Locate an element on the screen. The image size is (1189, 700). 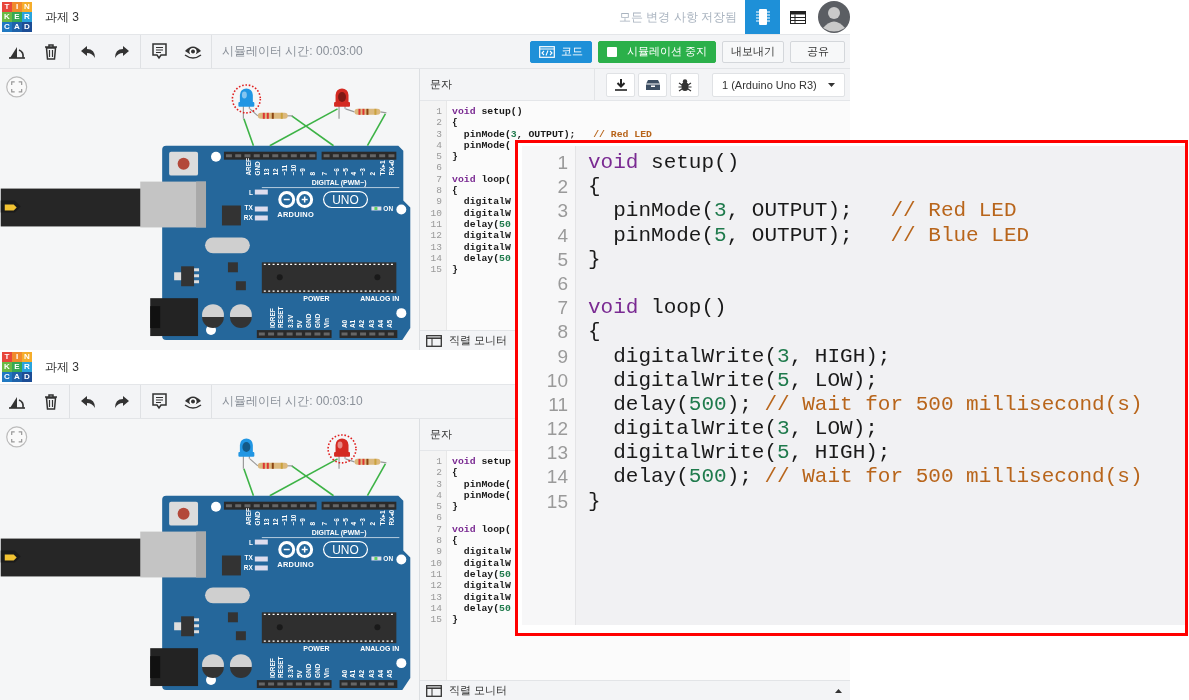
logo-letter: R is located at coordinates (27, 17).